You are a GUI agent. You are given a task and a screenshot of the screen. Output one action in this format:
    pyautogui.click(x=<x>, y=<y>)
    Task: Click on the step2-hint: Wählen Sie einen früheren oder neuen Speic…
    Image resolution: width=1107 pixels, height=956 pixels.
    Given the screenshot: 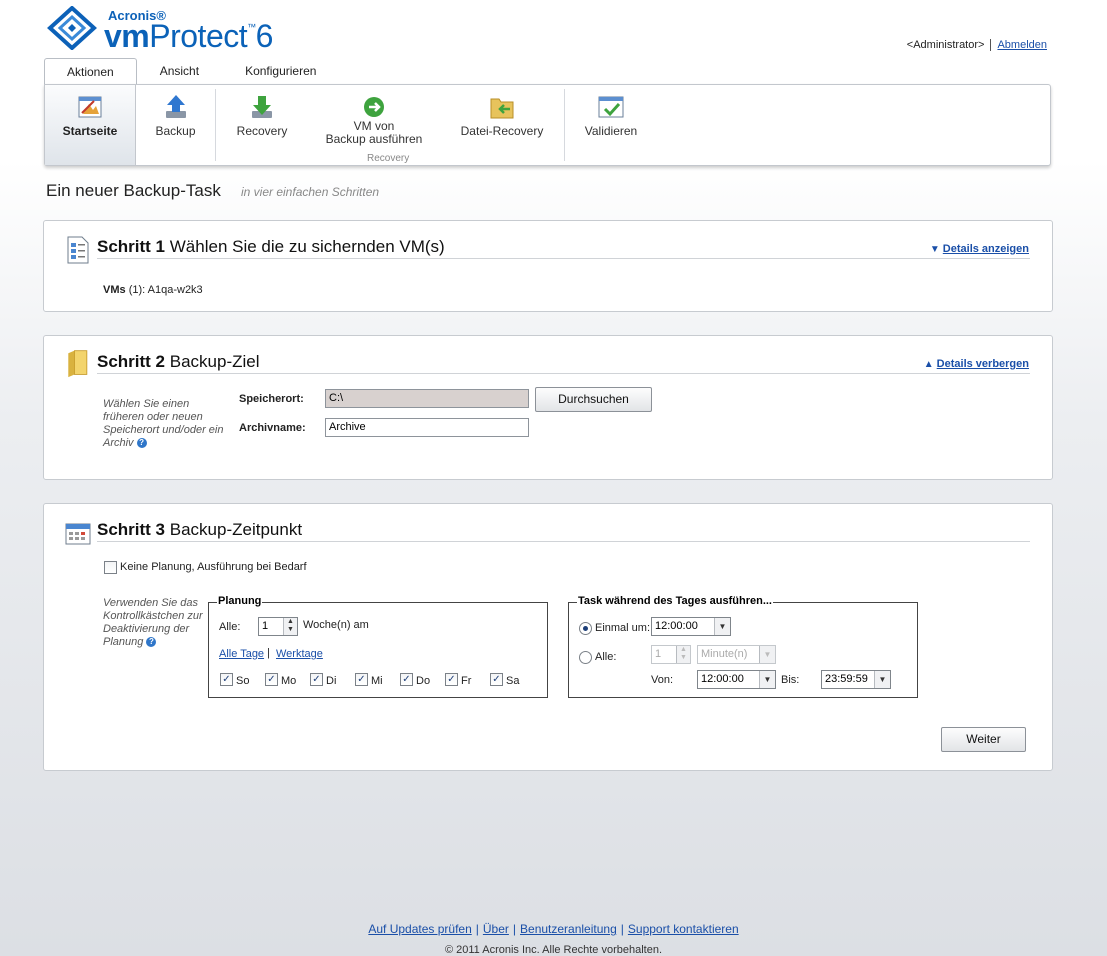 What is the action you would take?
    pyautogui.click(x=163, y=423)
    